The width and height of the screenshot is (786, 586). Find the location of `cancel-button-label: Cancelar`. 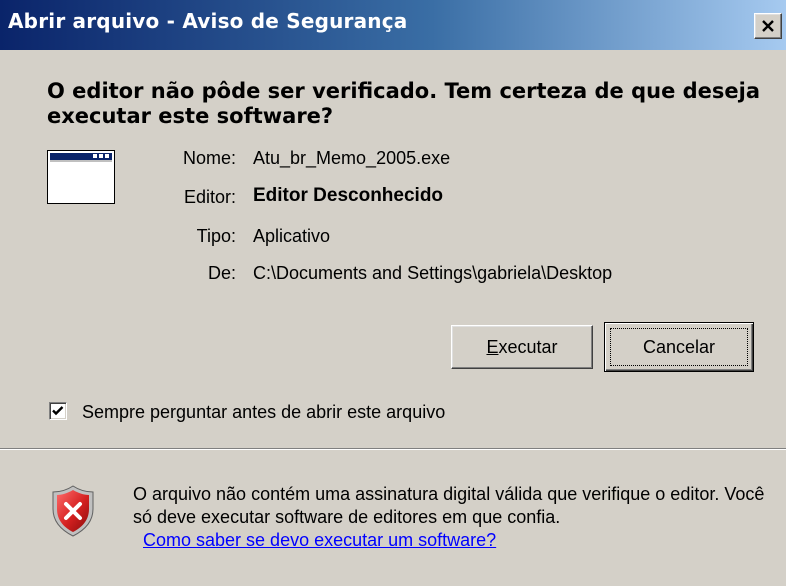

cancel-button-label: Cancelar is located at coordinates (679, 346).